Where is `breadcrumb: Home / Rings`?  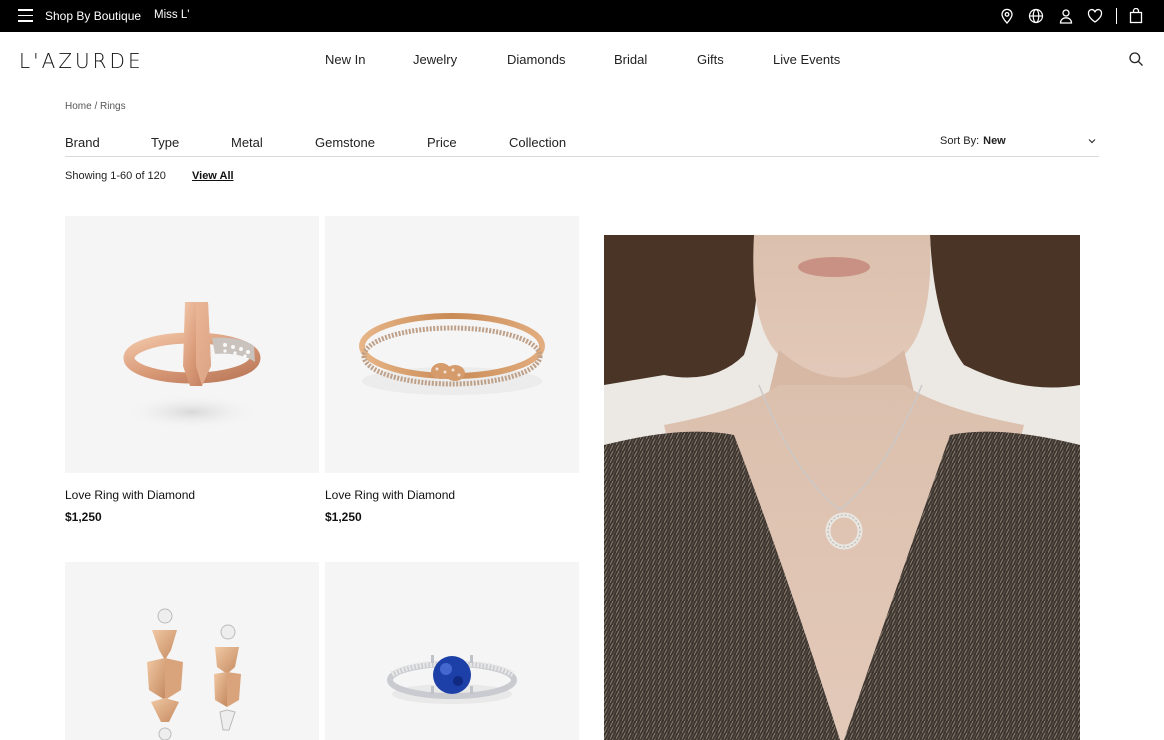
breadcrumb: Home / Rings is located at coordinates (95, 106).